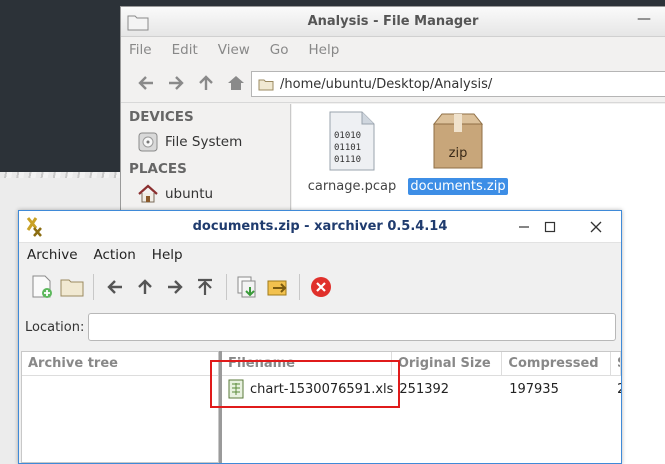  I want to click on path-bar: /home/ubuntu/Desktop/Analysis/, so click(458, 84).